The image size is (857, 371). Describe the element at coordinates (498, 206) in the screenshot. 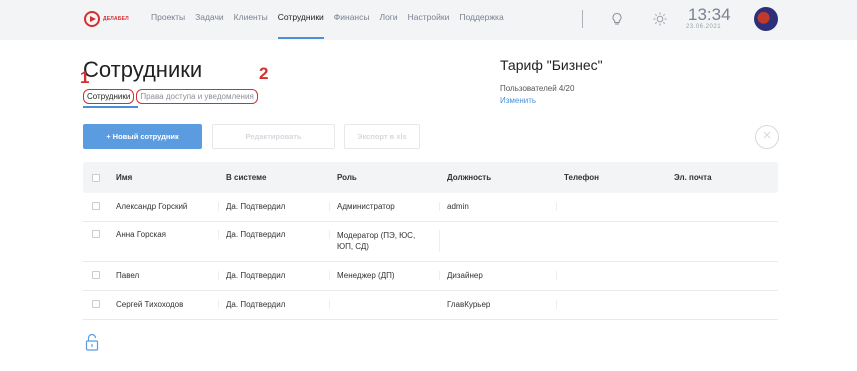

I see `cell-position: admin` at that location.